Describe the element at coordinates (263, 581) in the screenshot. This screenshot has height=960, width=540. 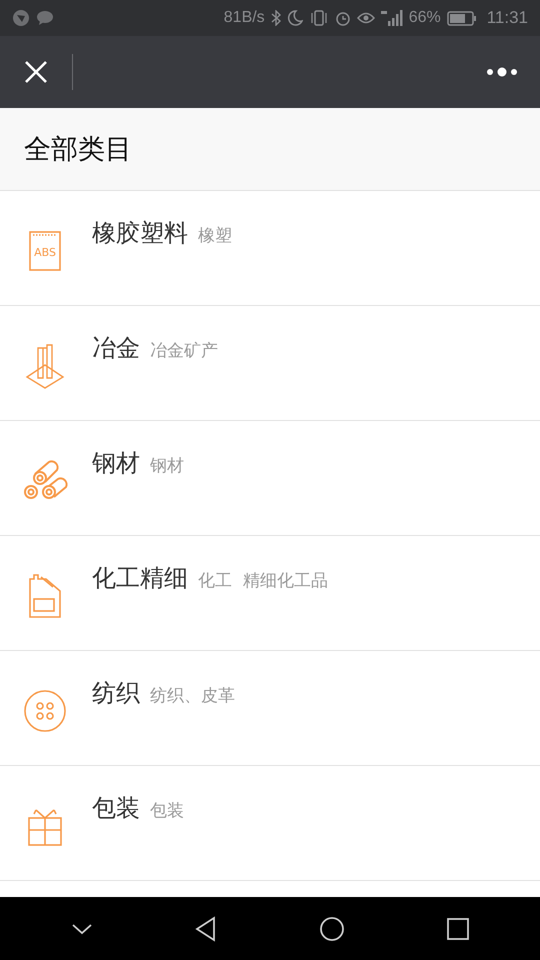
I see `category-description: 化工 精细化工品` at that location.